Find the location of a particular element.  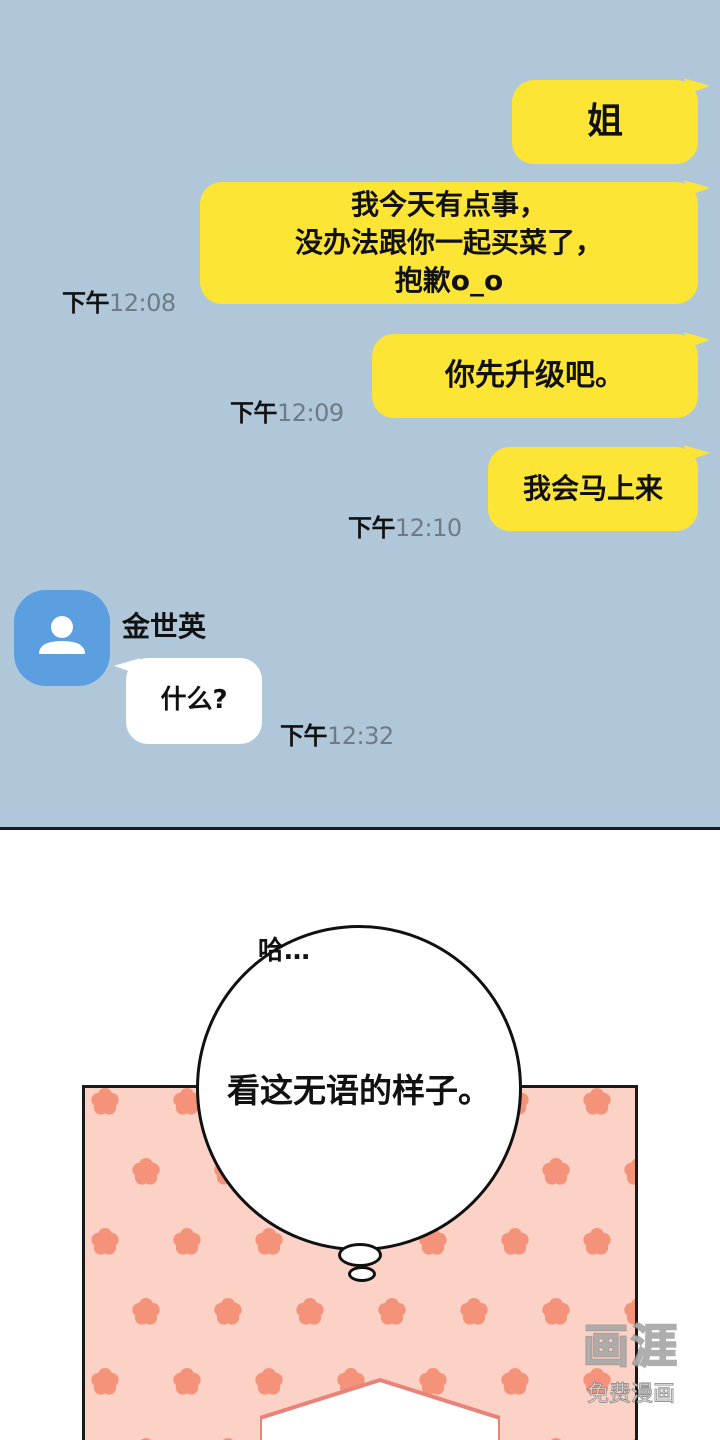

message-line: 没办法跟你一起买菜了， is located at coordinates (448, 243).